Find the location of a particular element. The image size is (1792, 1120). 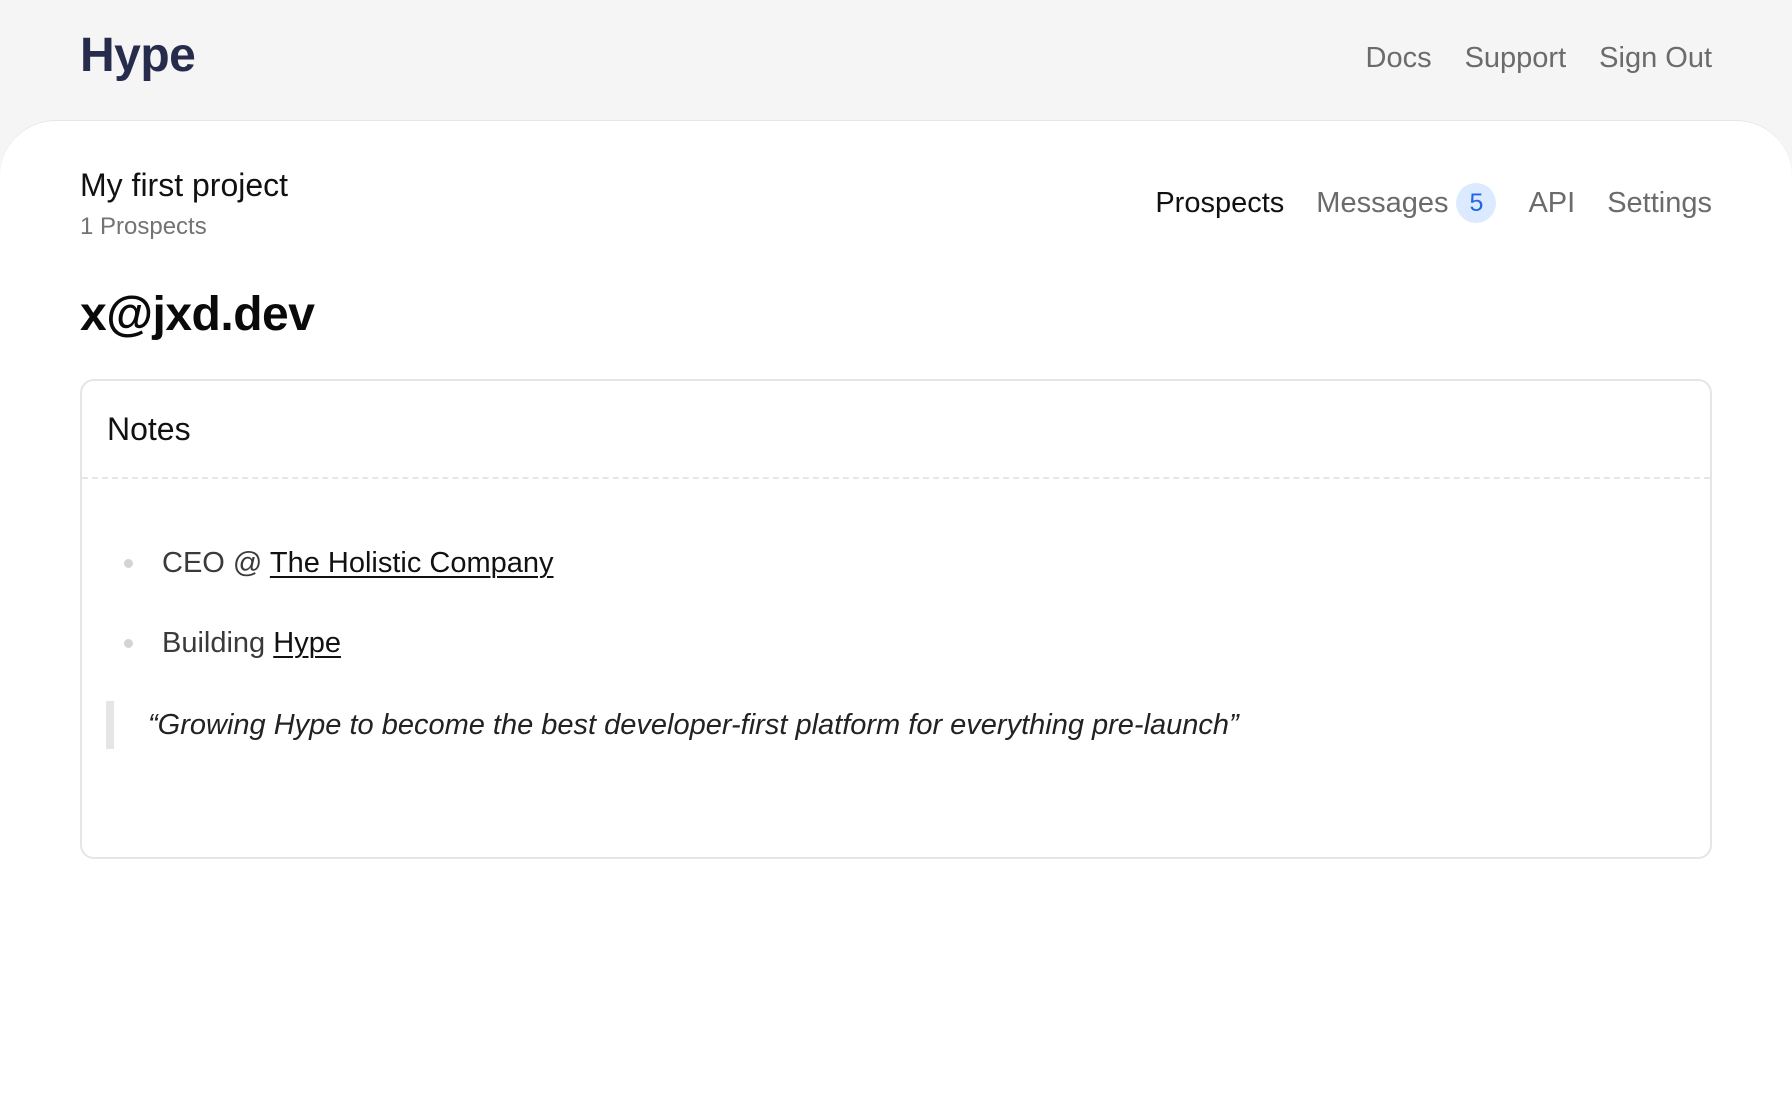

tab-prospects: Prospects is located at coordinates (1219, 203).